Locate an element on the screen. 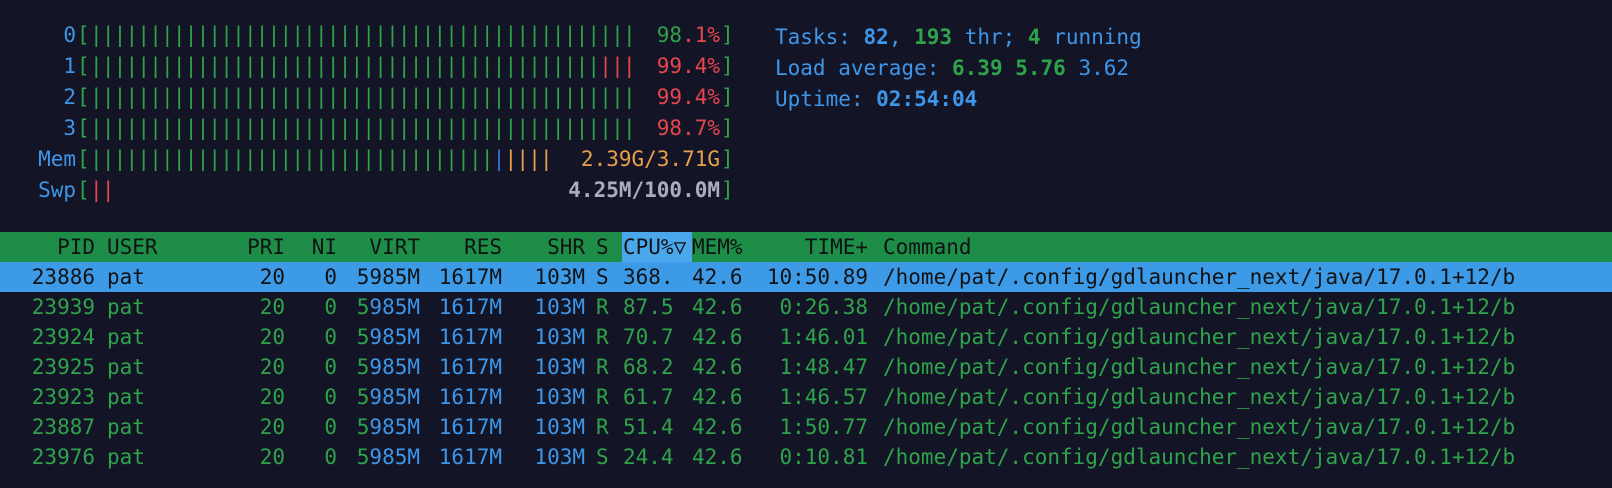 The height and width of the screenshot is (488, 1612). column-header-shr: SHR is located at coordinates (547, 247).